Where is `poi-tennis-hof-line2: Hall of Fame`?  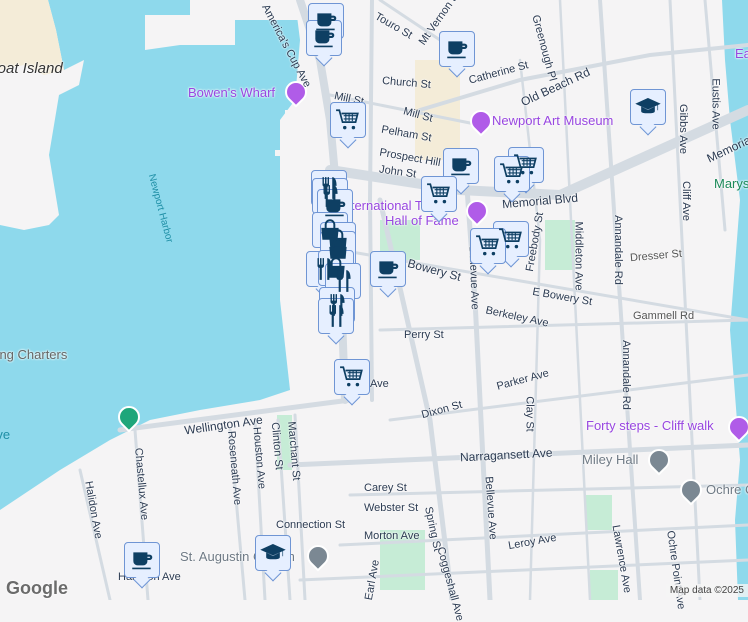
poi-tennis-hof-line2: Hall of Fame is located at coordinates (422, 220).